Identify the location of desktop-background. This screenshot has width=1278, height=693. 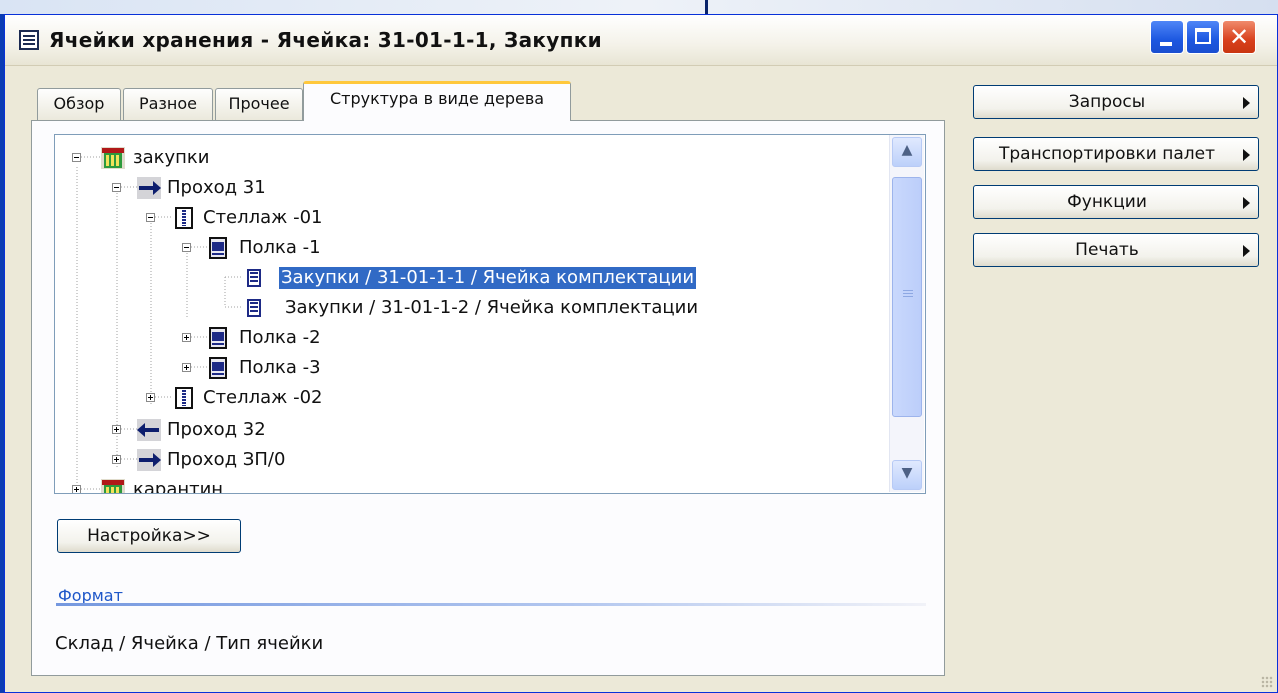
(639, 7).